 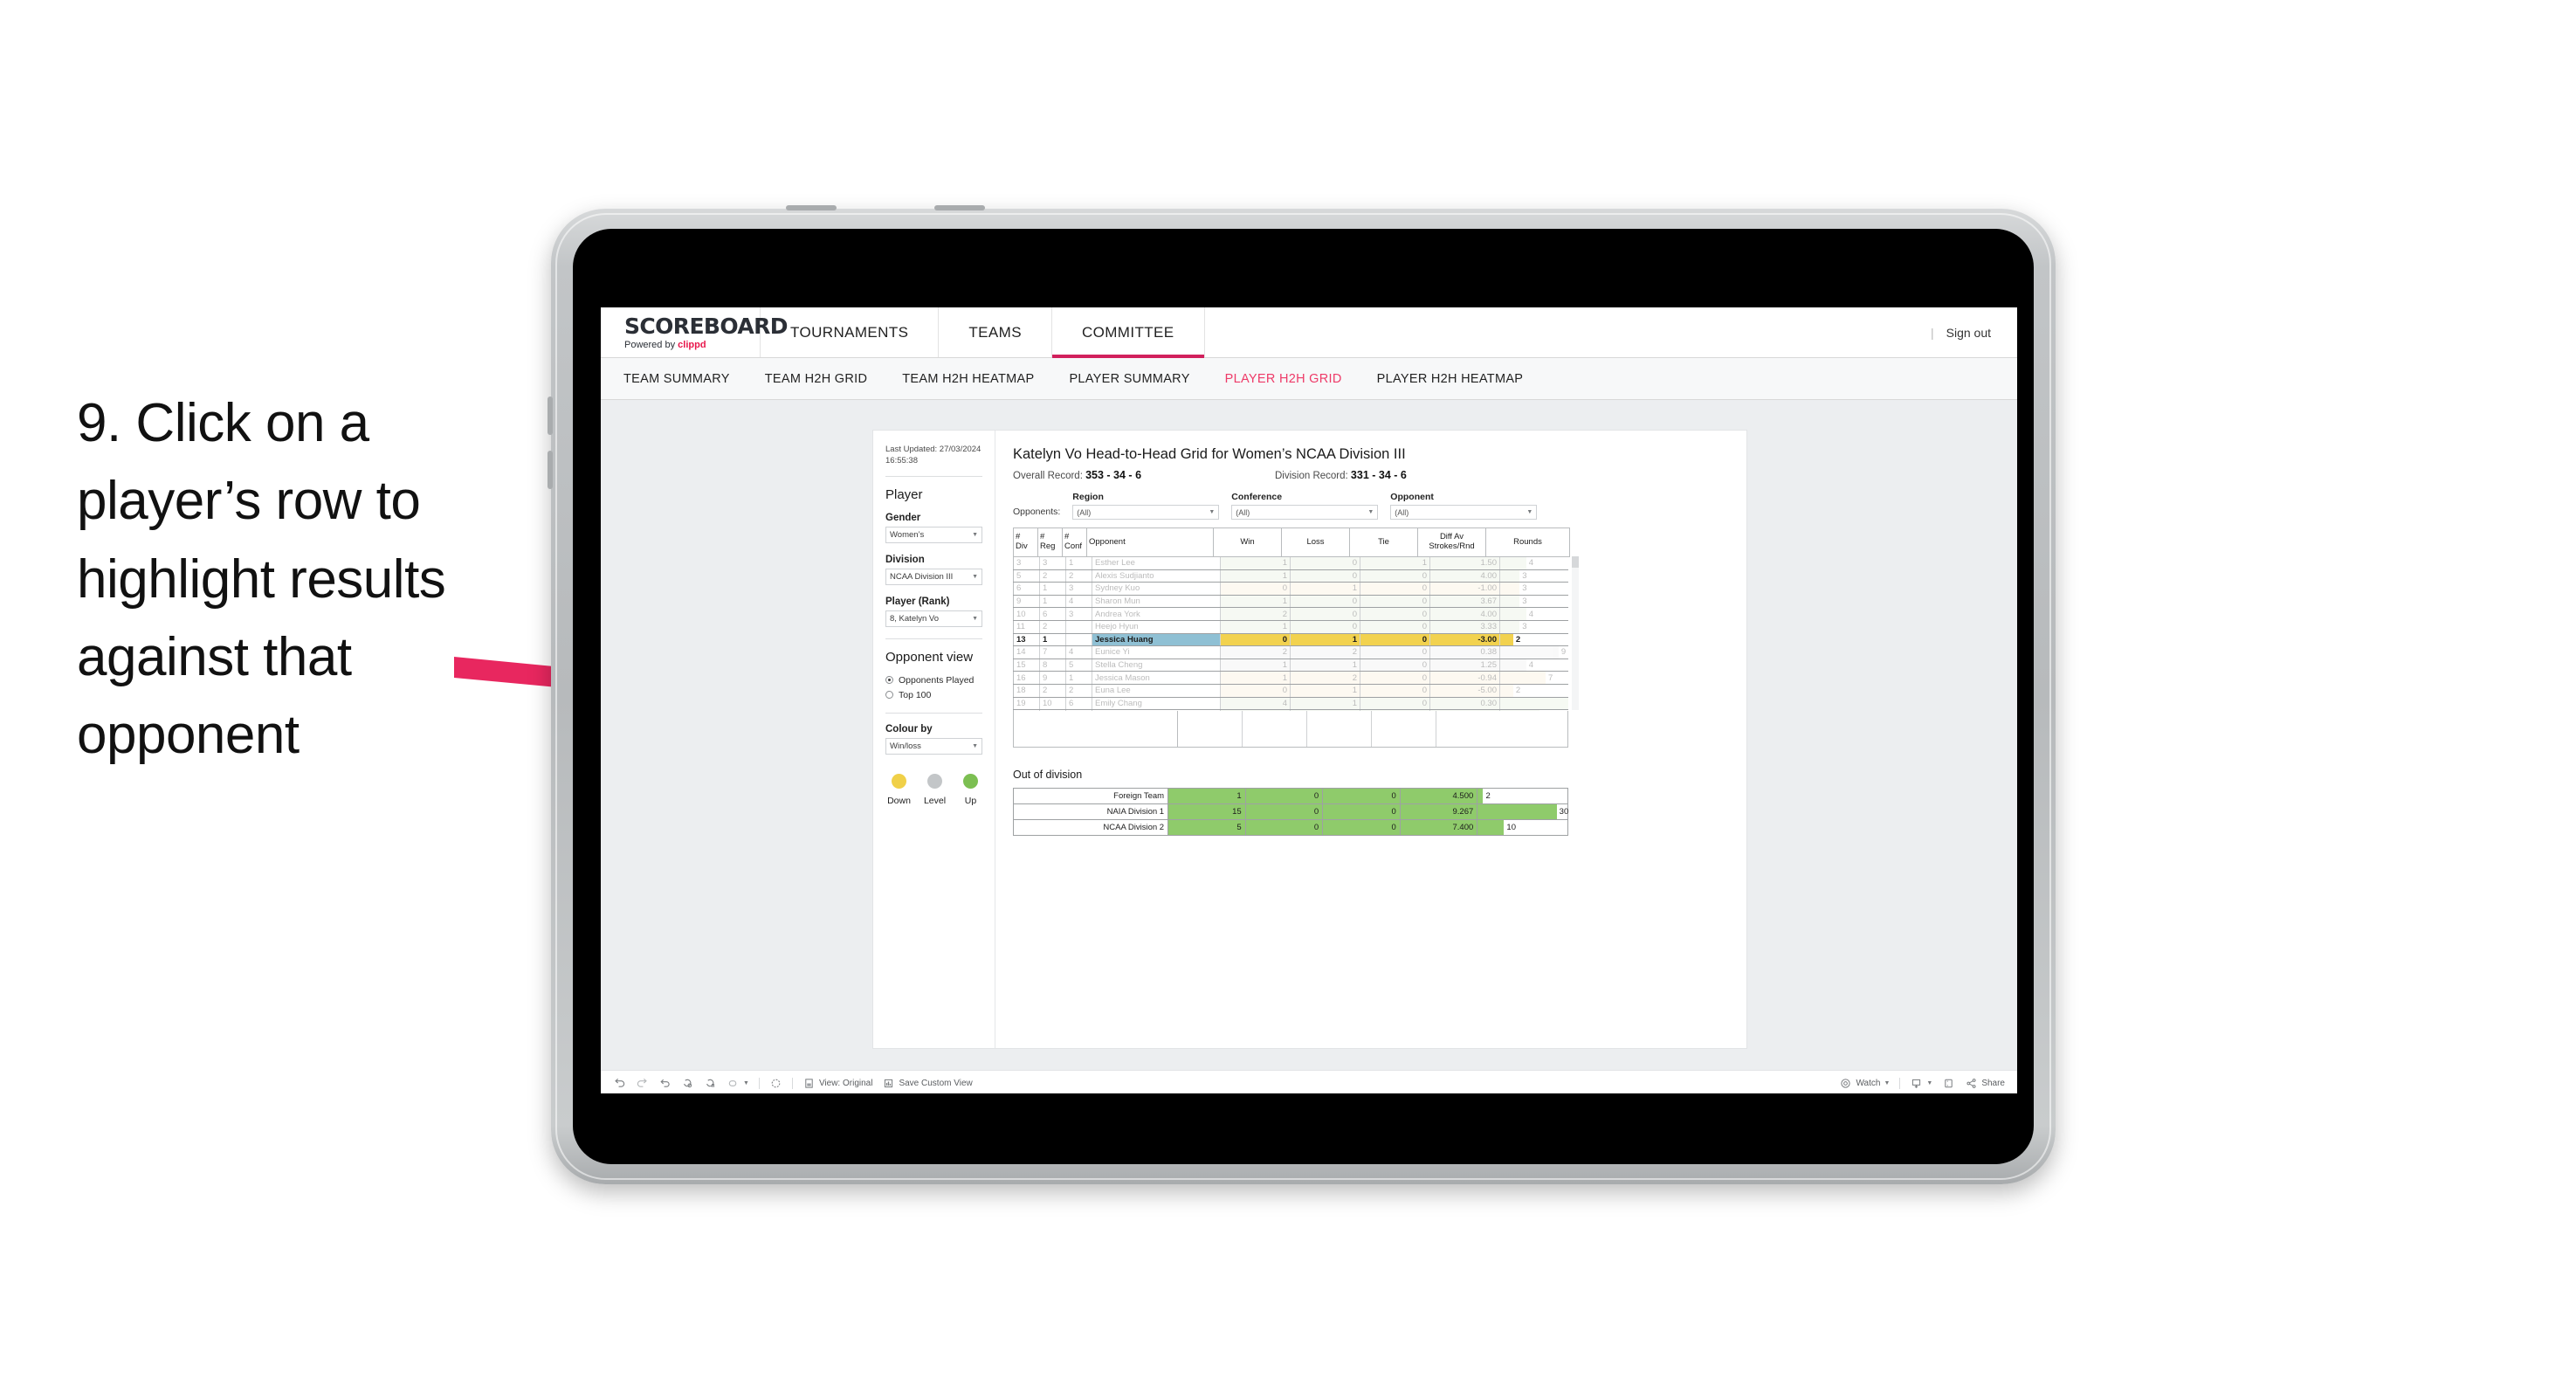 What do you see at coordinates (1533, 640) in the screenshot?
I see `cell-rounds: 2` at bounding box center [1533, 640].